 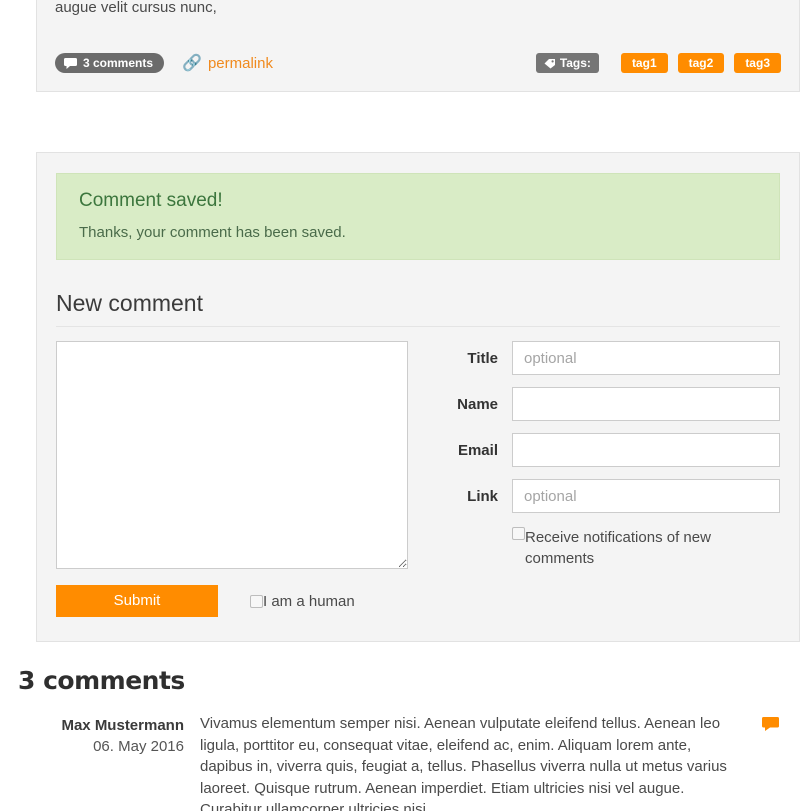 I want to click on i-am-a-human-label: I am a human, so click(x=309, y=601).